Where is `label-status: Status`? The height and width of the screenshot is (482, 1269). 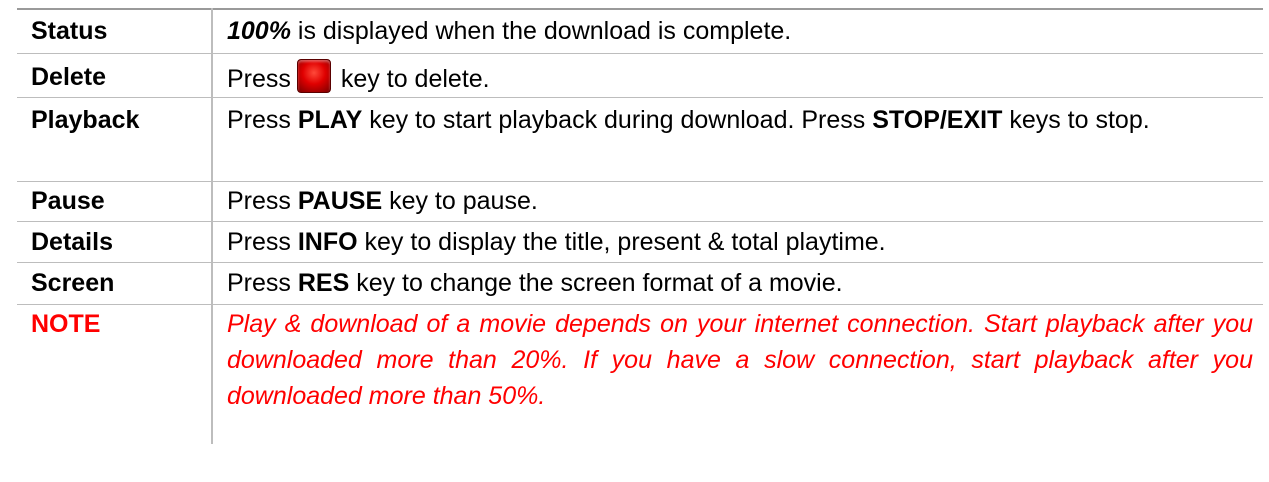
label-status: Status is located at coordinates (69, 31).